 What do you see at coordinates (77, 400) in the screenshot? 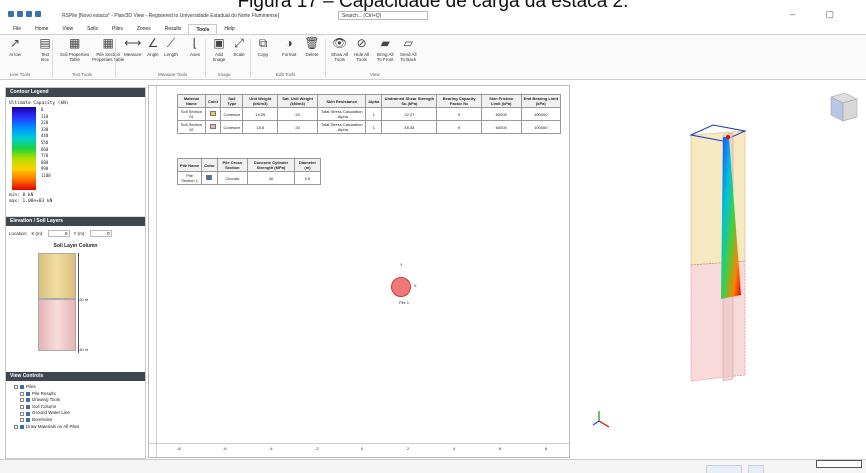
I see `view-control-item: Drawing Tools` at bounding box center [77, 400].